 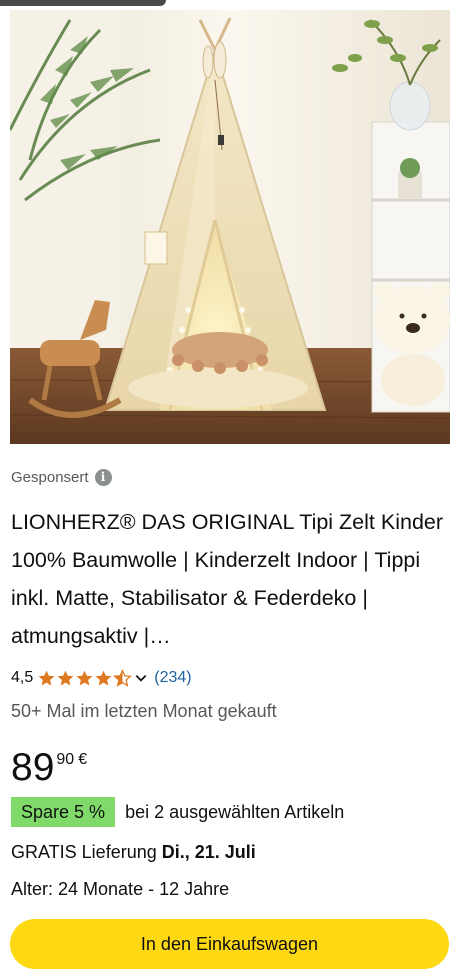 What do you see at coordinates (229, 944) in the screenshot?
I see `add-to-cart-button: In den Einkaufswagen` at bounding box center [229, 944].